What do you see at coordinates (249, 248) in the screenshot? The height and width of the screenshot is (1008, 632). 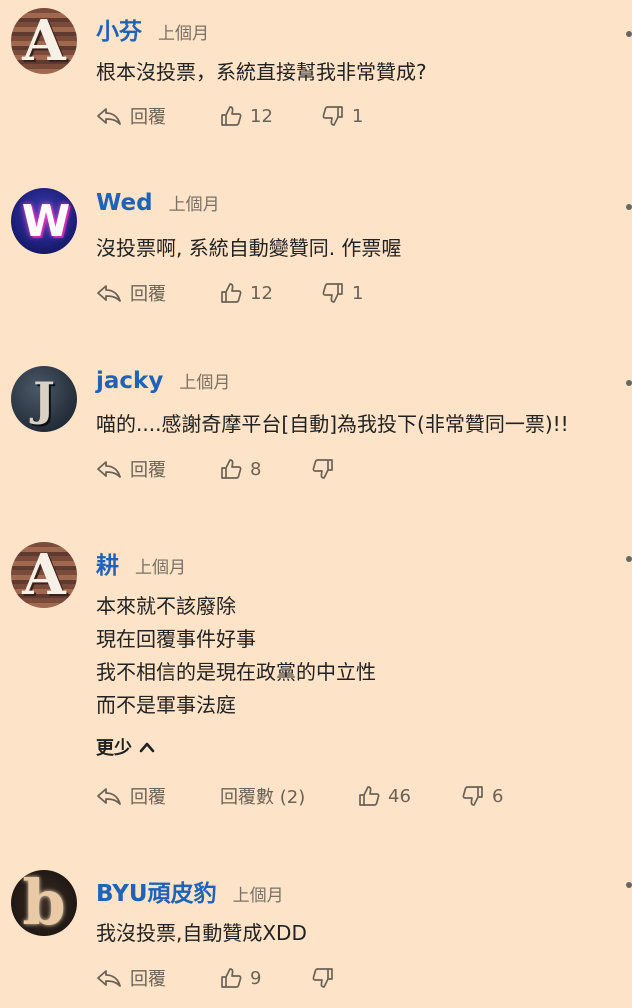 I see `comment-text: 沒投票啊, 系統自動變贊同. 作票喔` at bounding box center [249, 248].